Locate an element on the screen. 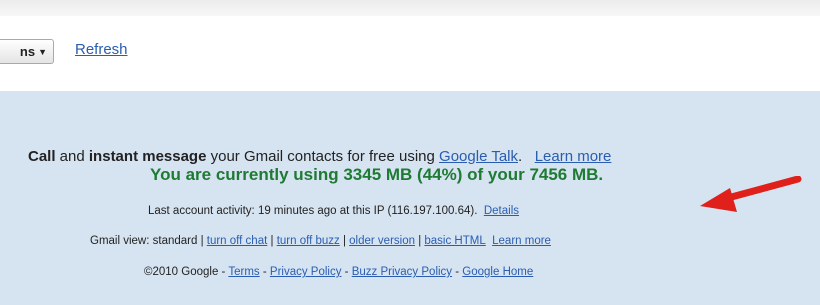 Image resolution: width=820 pixels, height=305 pixels. more-actions-label: ns is located at coordinates (27, 51).